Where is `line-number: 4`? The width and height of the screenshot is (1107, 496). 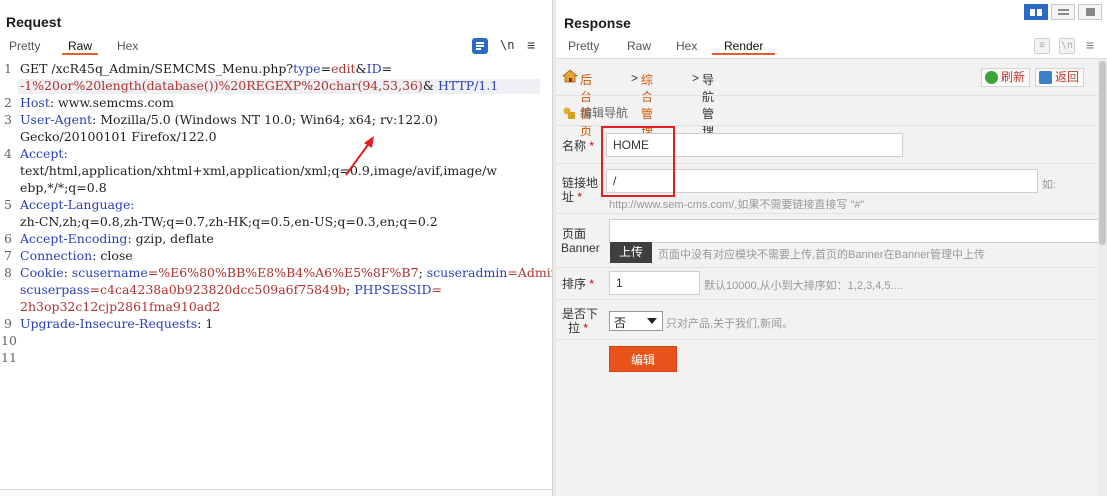 line-number: 4 is located at coordinates (8, 153).